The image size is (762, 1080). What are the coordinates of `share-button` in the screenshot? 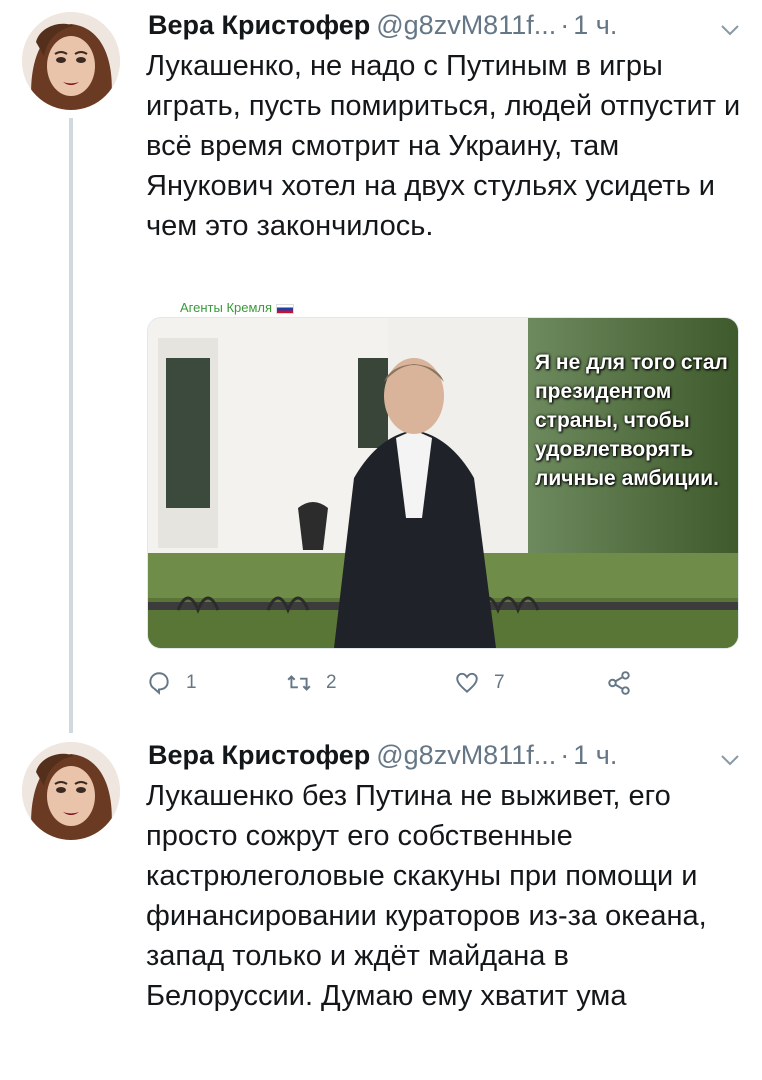 It's located at (619, 683).